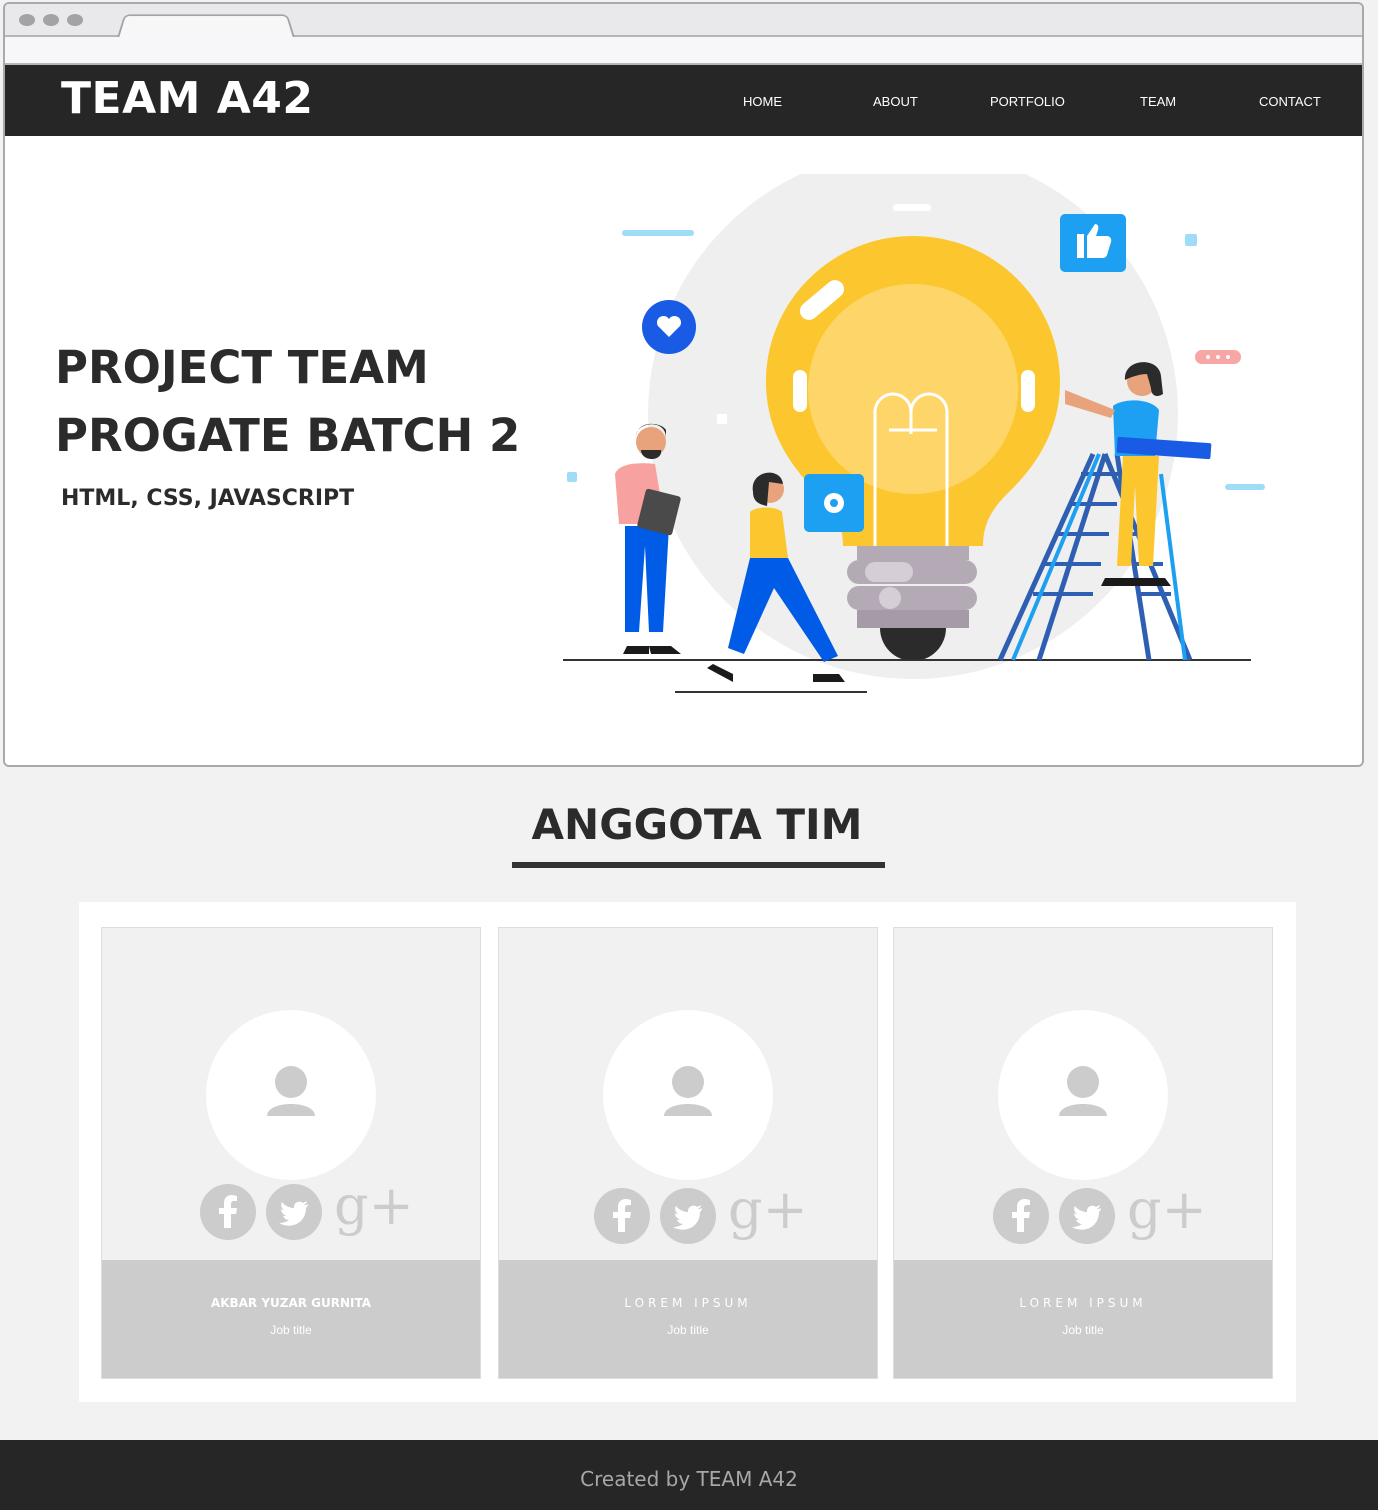 The image size is (1378, 1510). I want to click on hero-title-line2: PROGATE BATCH 2, so click(288, 435).